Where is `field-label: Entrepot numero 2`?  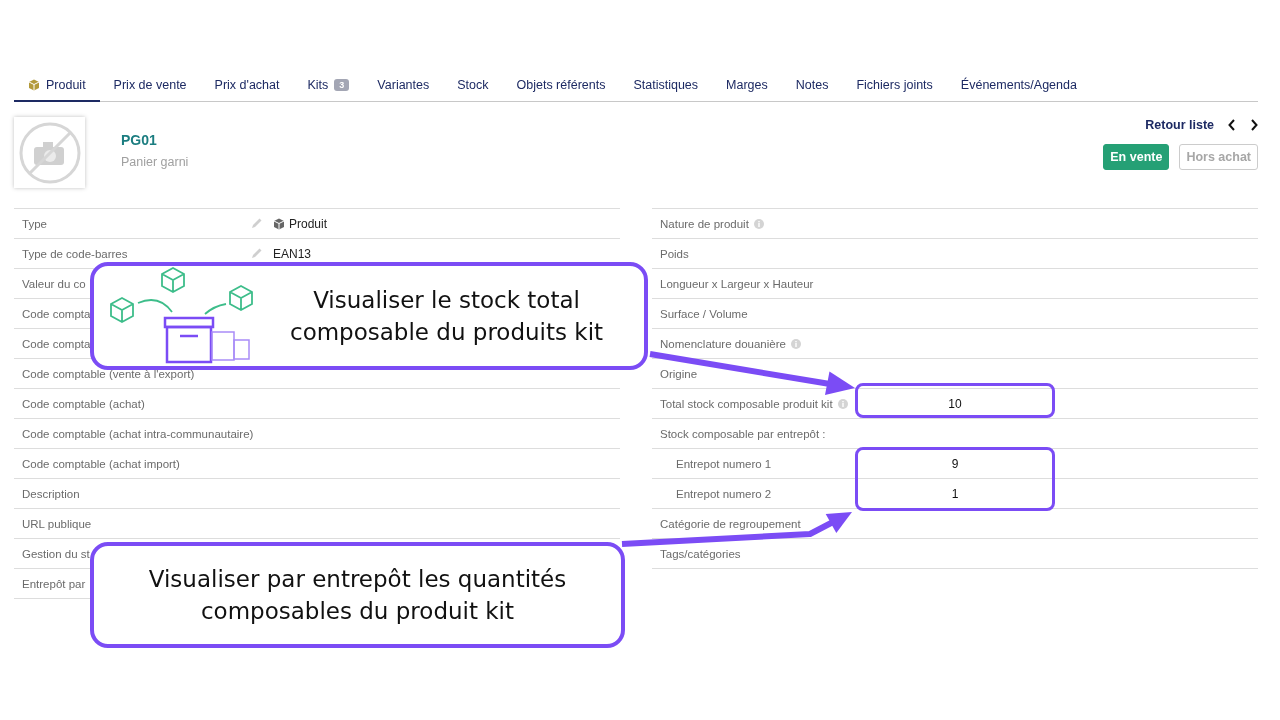
field-label: Entrepot numero 2 is located at coordinates (724, 493).